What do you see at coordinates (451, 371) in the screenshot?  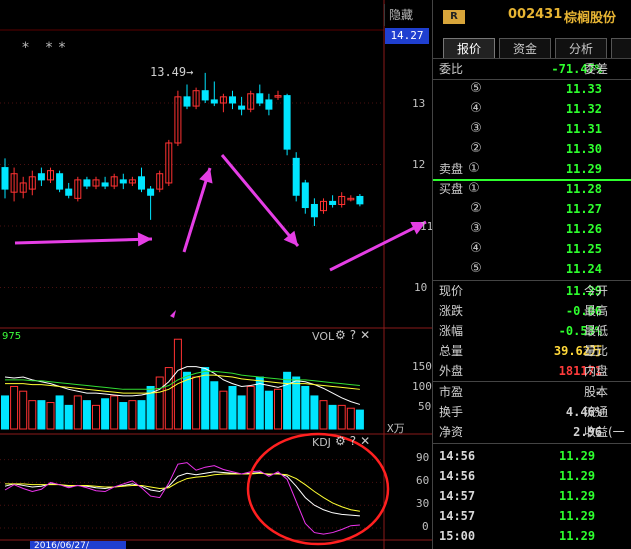 I see `stat-label: 外盘` at bounding box center [451, 371].